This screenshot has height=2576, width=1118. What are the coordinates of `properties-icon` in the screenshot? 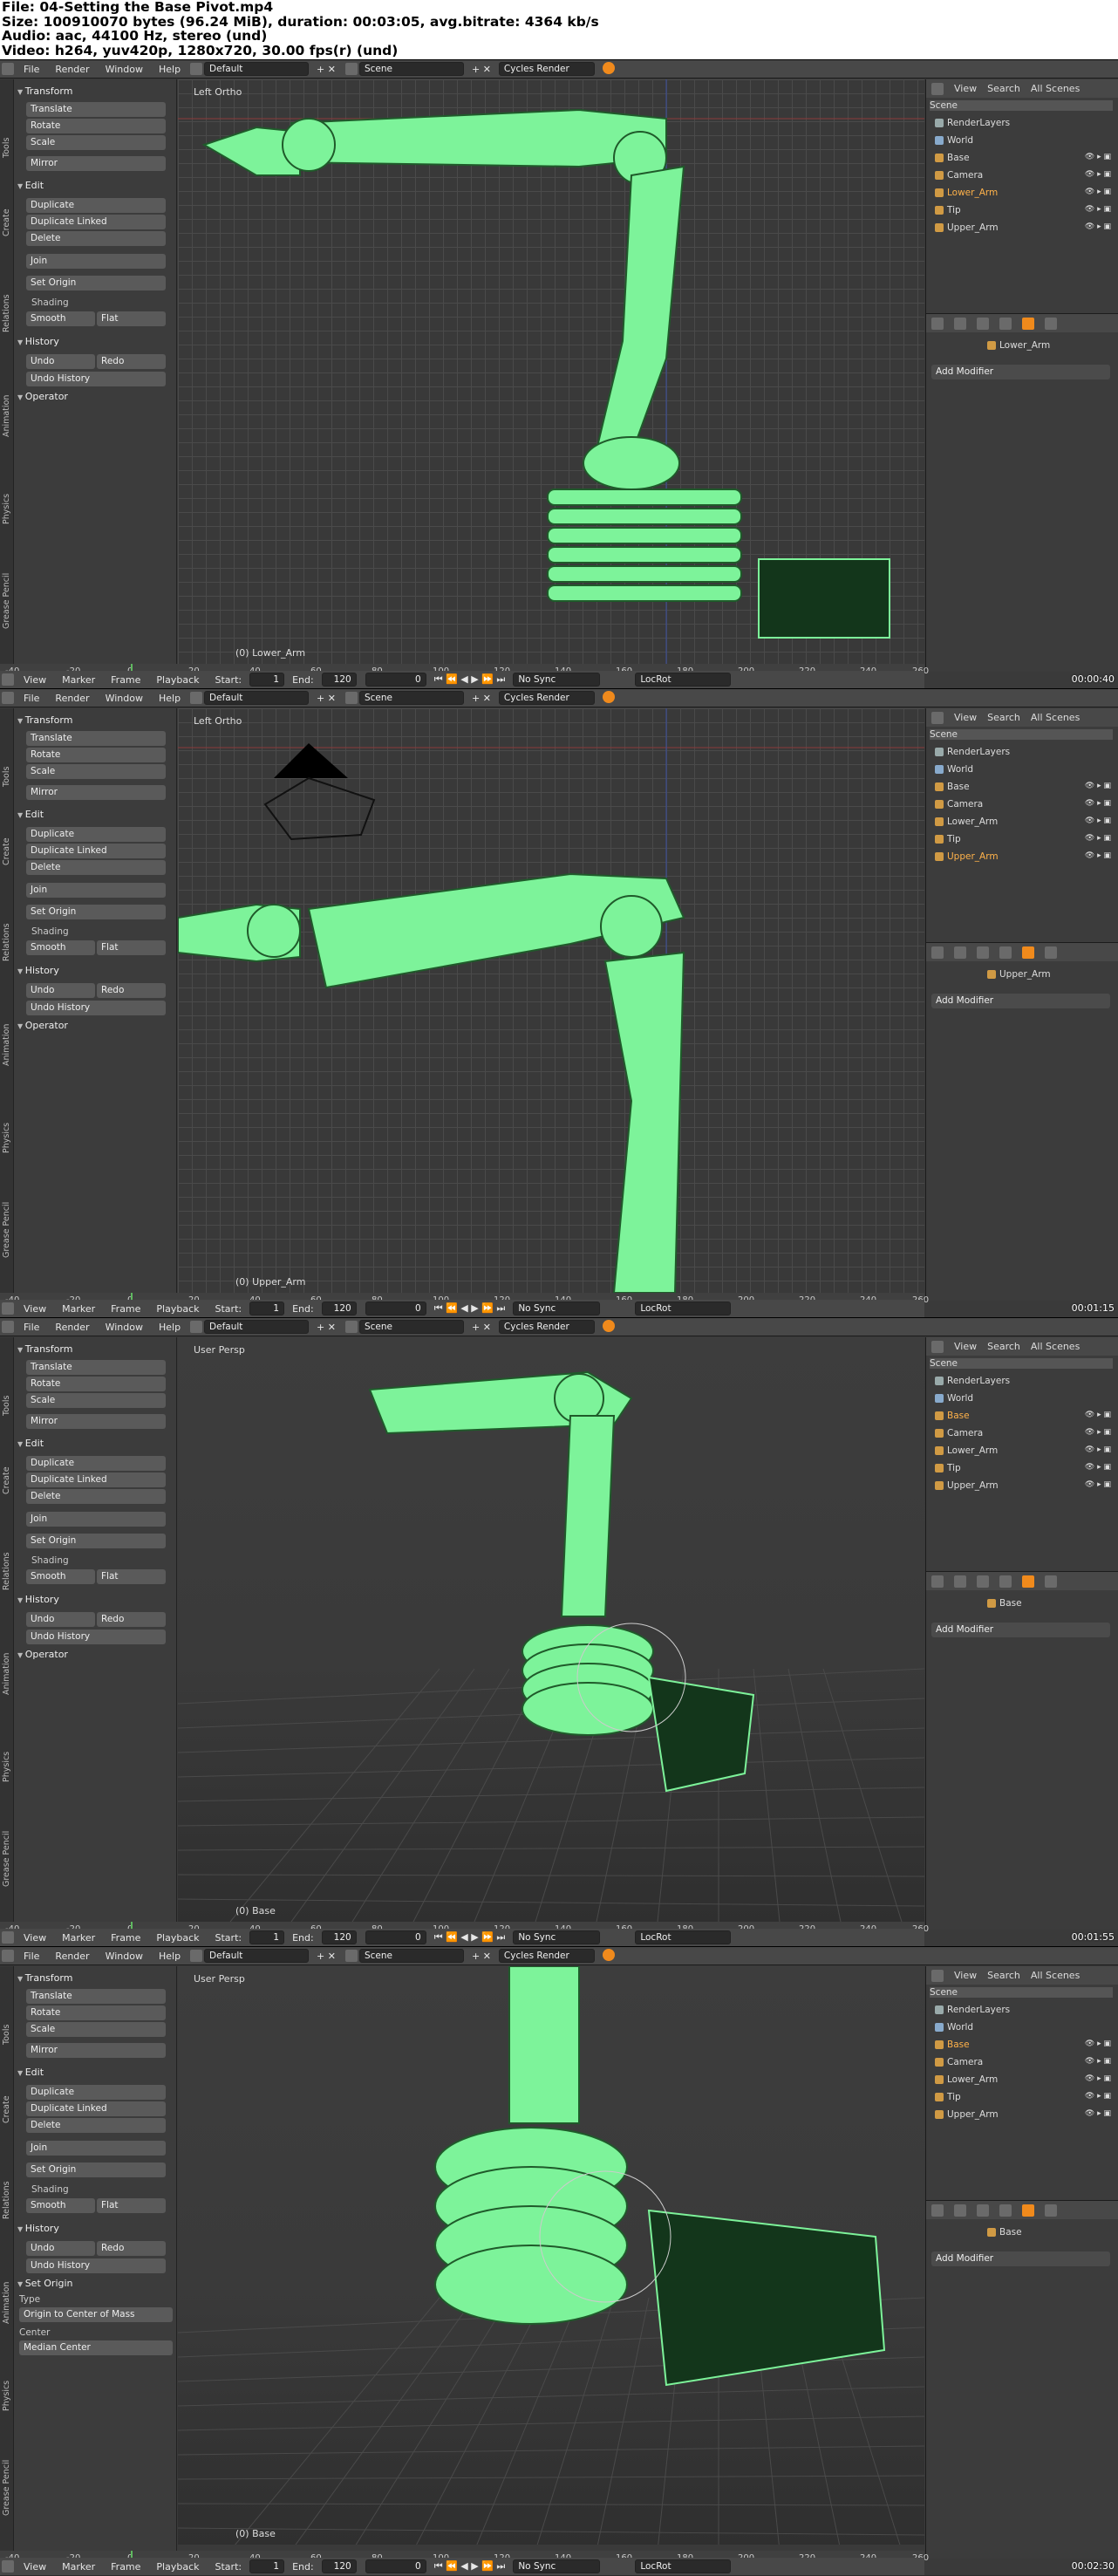 It's located at (938, 1581).